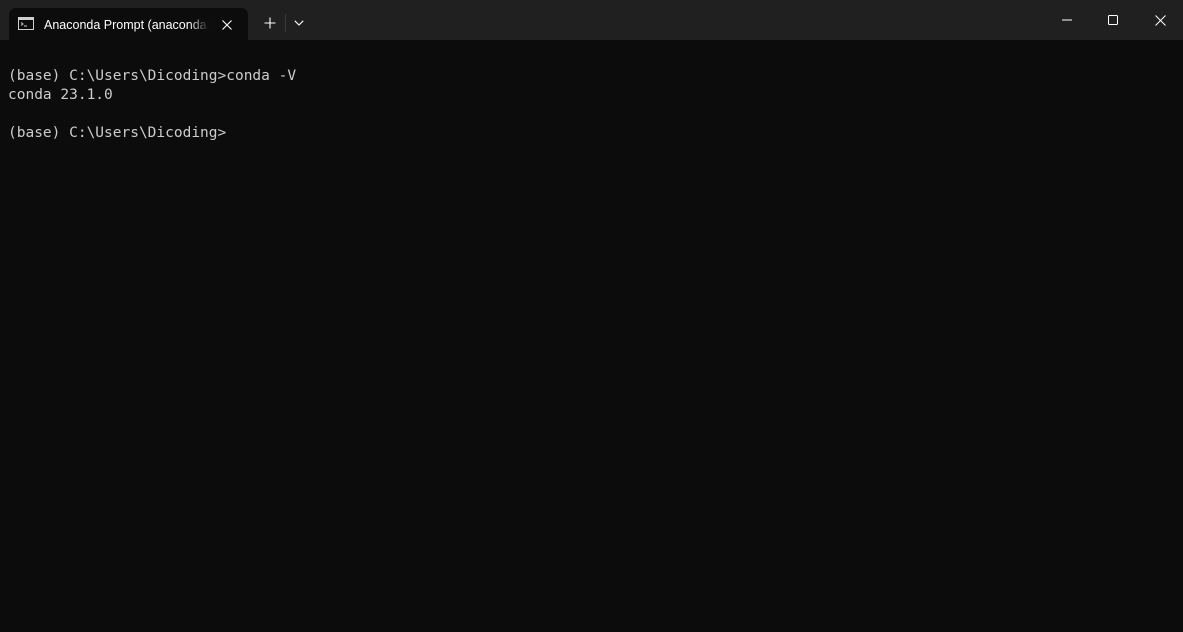 This screenshot has height=632, width=1183. I want to click on tab-anaconda-prompt: Anaconda Prompt (anaconda3), so click(128, 24).